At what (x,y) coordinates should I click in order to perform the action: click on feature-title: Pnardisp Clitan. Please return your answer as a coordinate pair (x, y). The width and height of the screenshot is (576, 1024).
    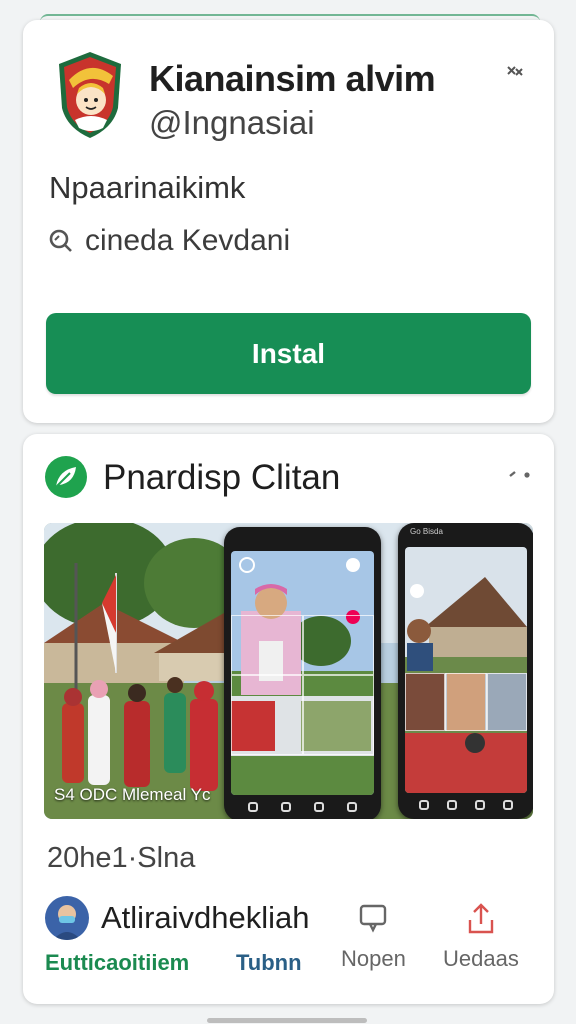
    Looking at the image, I should click on (222, 477).